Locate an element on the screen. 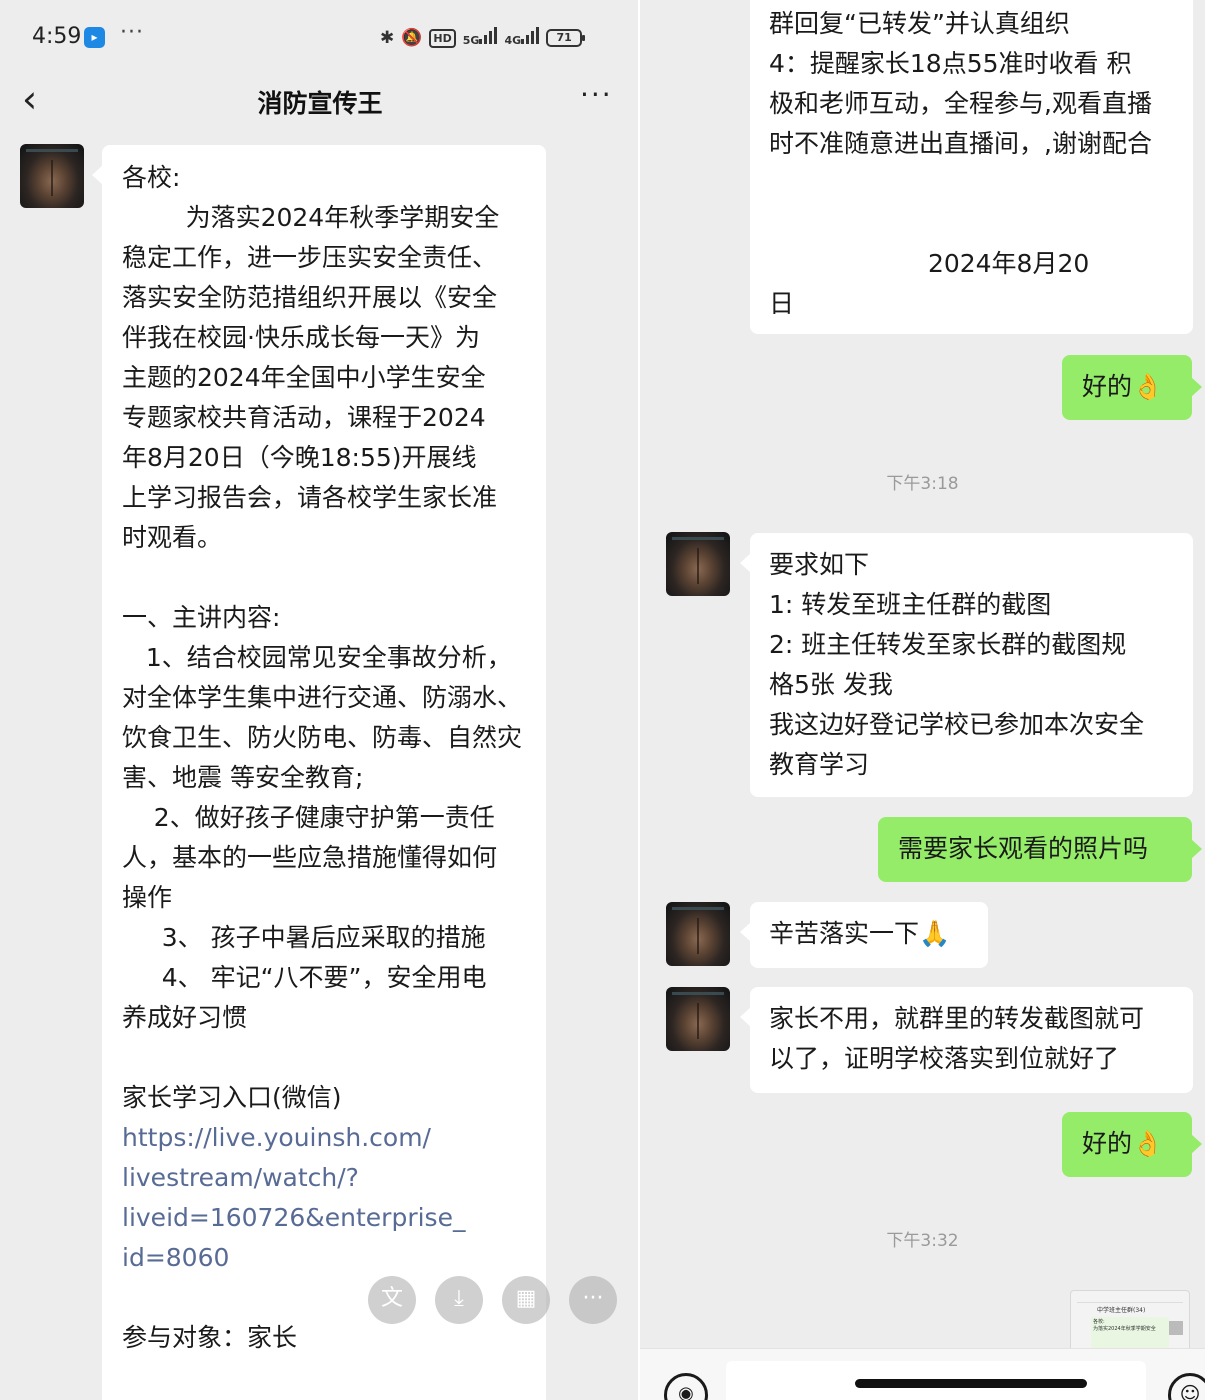 The height and width of the screenshot is (1400, 1205). notice-line: 时不准随意进出直播间，,谢谢配合 is located at coordinates (960, 143).